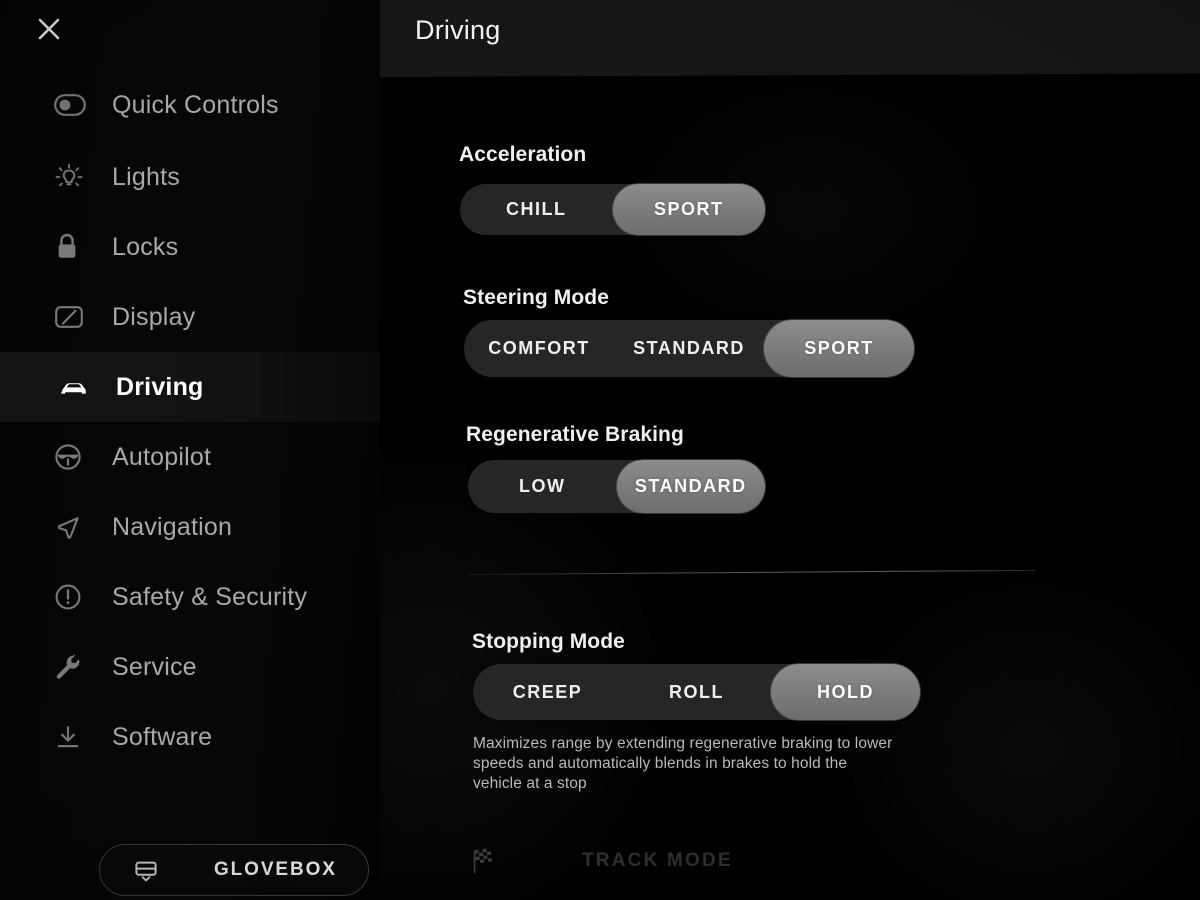 The height and width of the screenshot is (900, 1200). Describe the element at coordinates (74, 737) in the screenshot. I see `download-icon` at that location.